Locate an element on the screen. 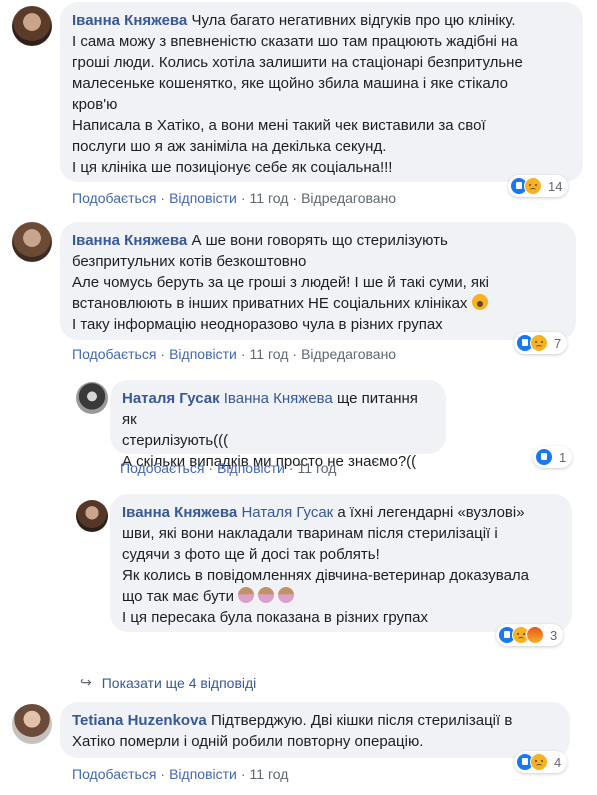 This screenshot has width=597, height=795. mention-link: Іванна Княжева is located at coordinates (278, 398).